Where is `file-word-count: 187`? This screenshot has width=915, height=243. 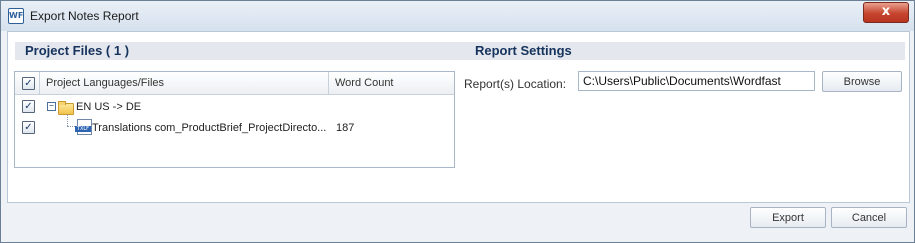
file-word-count: 187 is located at coordinates (345, 128).